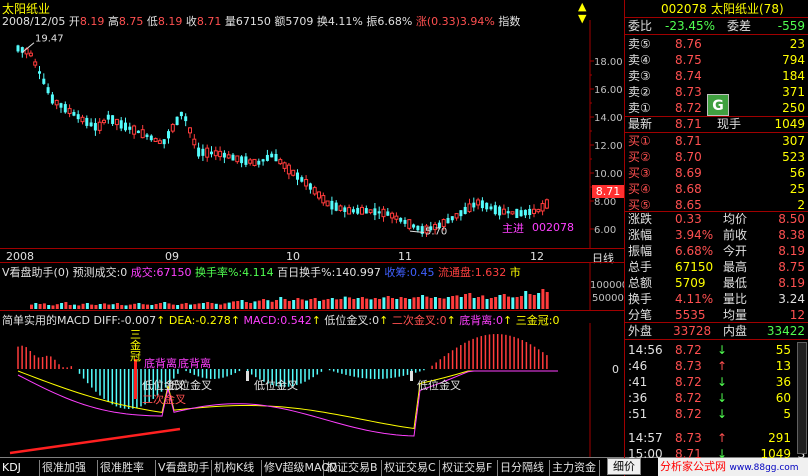 This screenshot has height=476, width=808. What do you see at coordinates (624, 466) in the screenshot?
I see `detail-button: 细价` at bounding box center [624, 466].